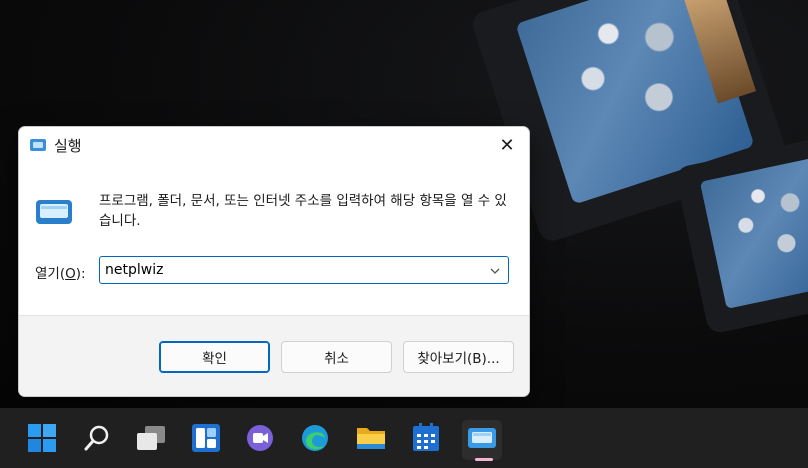  I want to click on chat-button, so click(260, 440).